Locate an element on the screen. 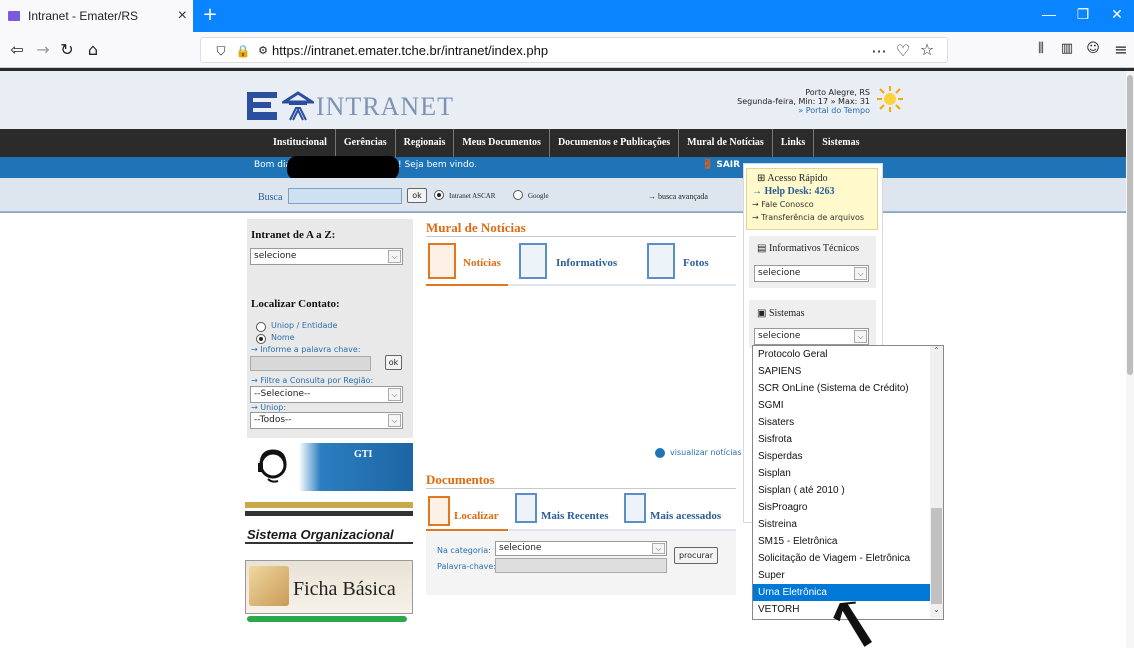 Image resolution: width=1134 pixels, height=648 pixels. search-doc-icon is located at coordinates (439, 511).